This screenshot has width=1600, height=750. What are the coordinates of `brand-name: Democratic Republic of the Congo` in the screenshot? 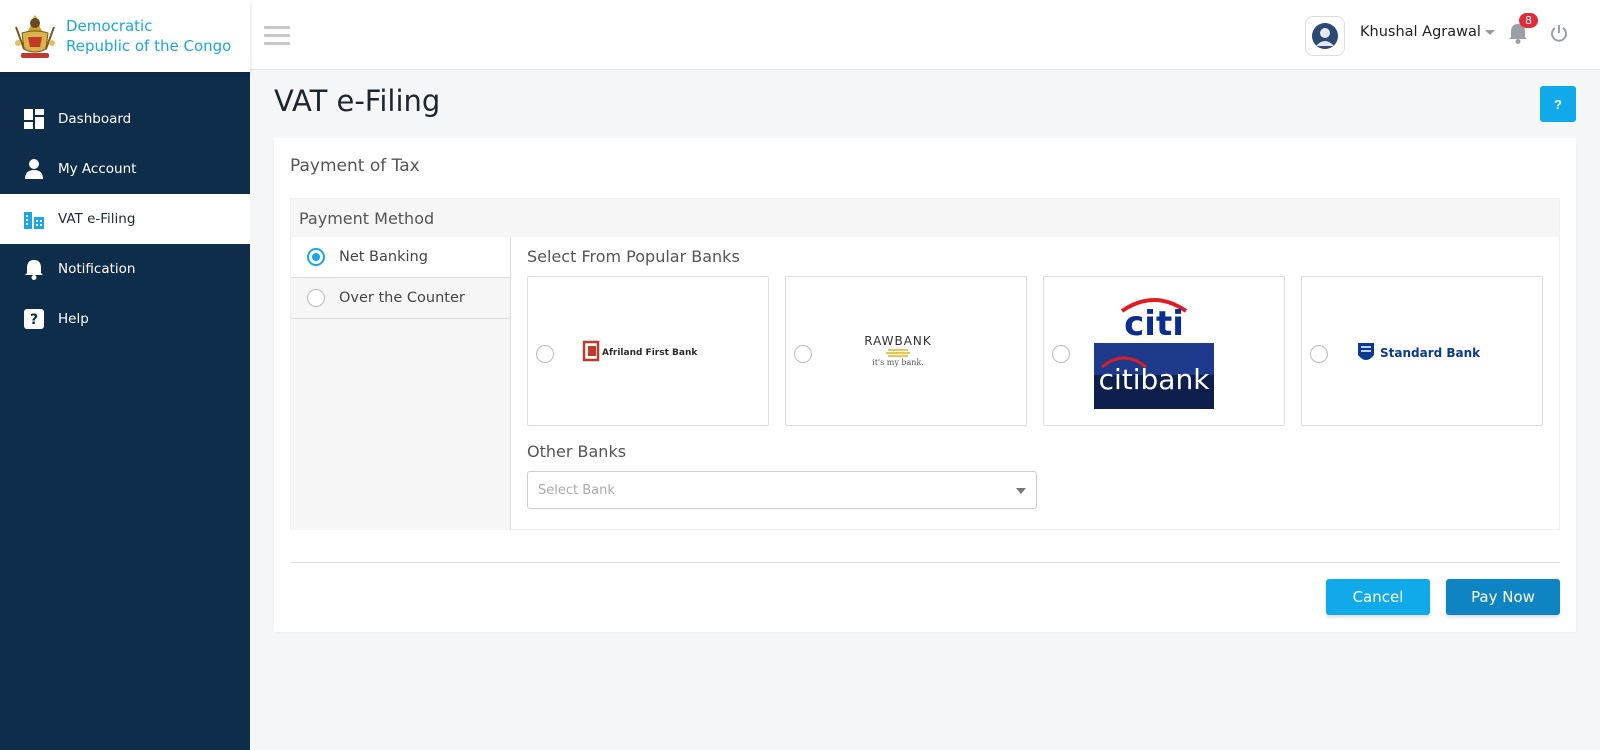 It's located at (148, 36).